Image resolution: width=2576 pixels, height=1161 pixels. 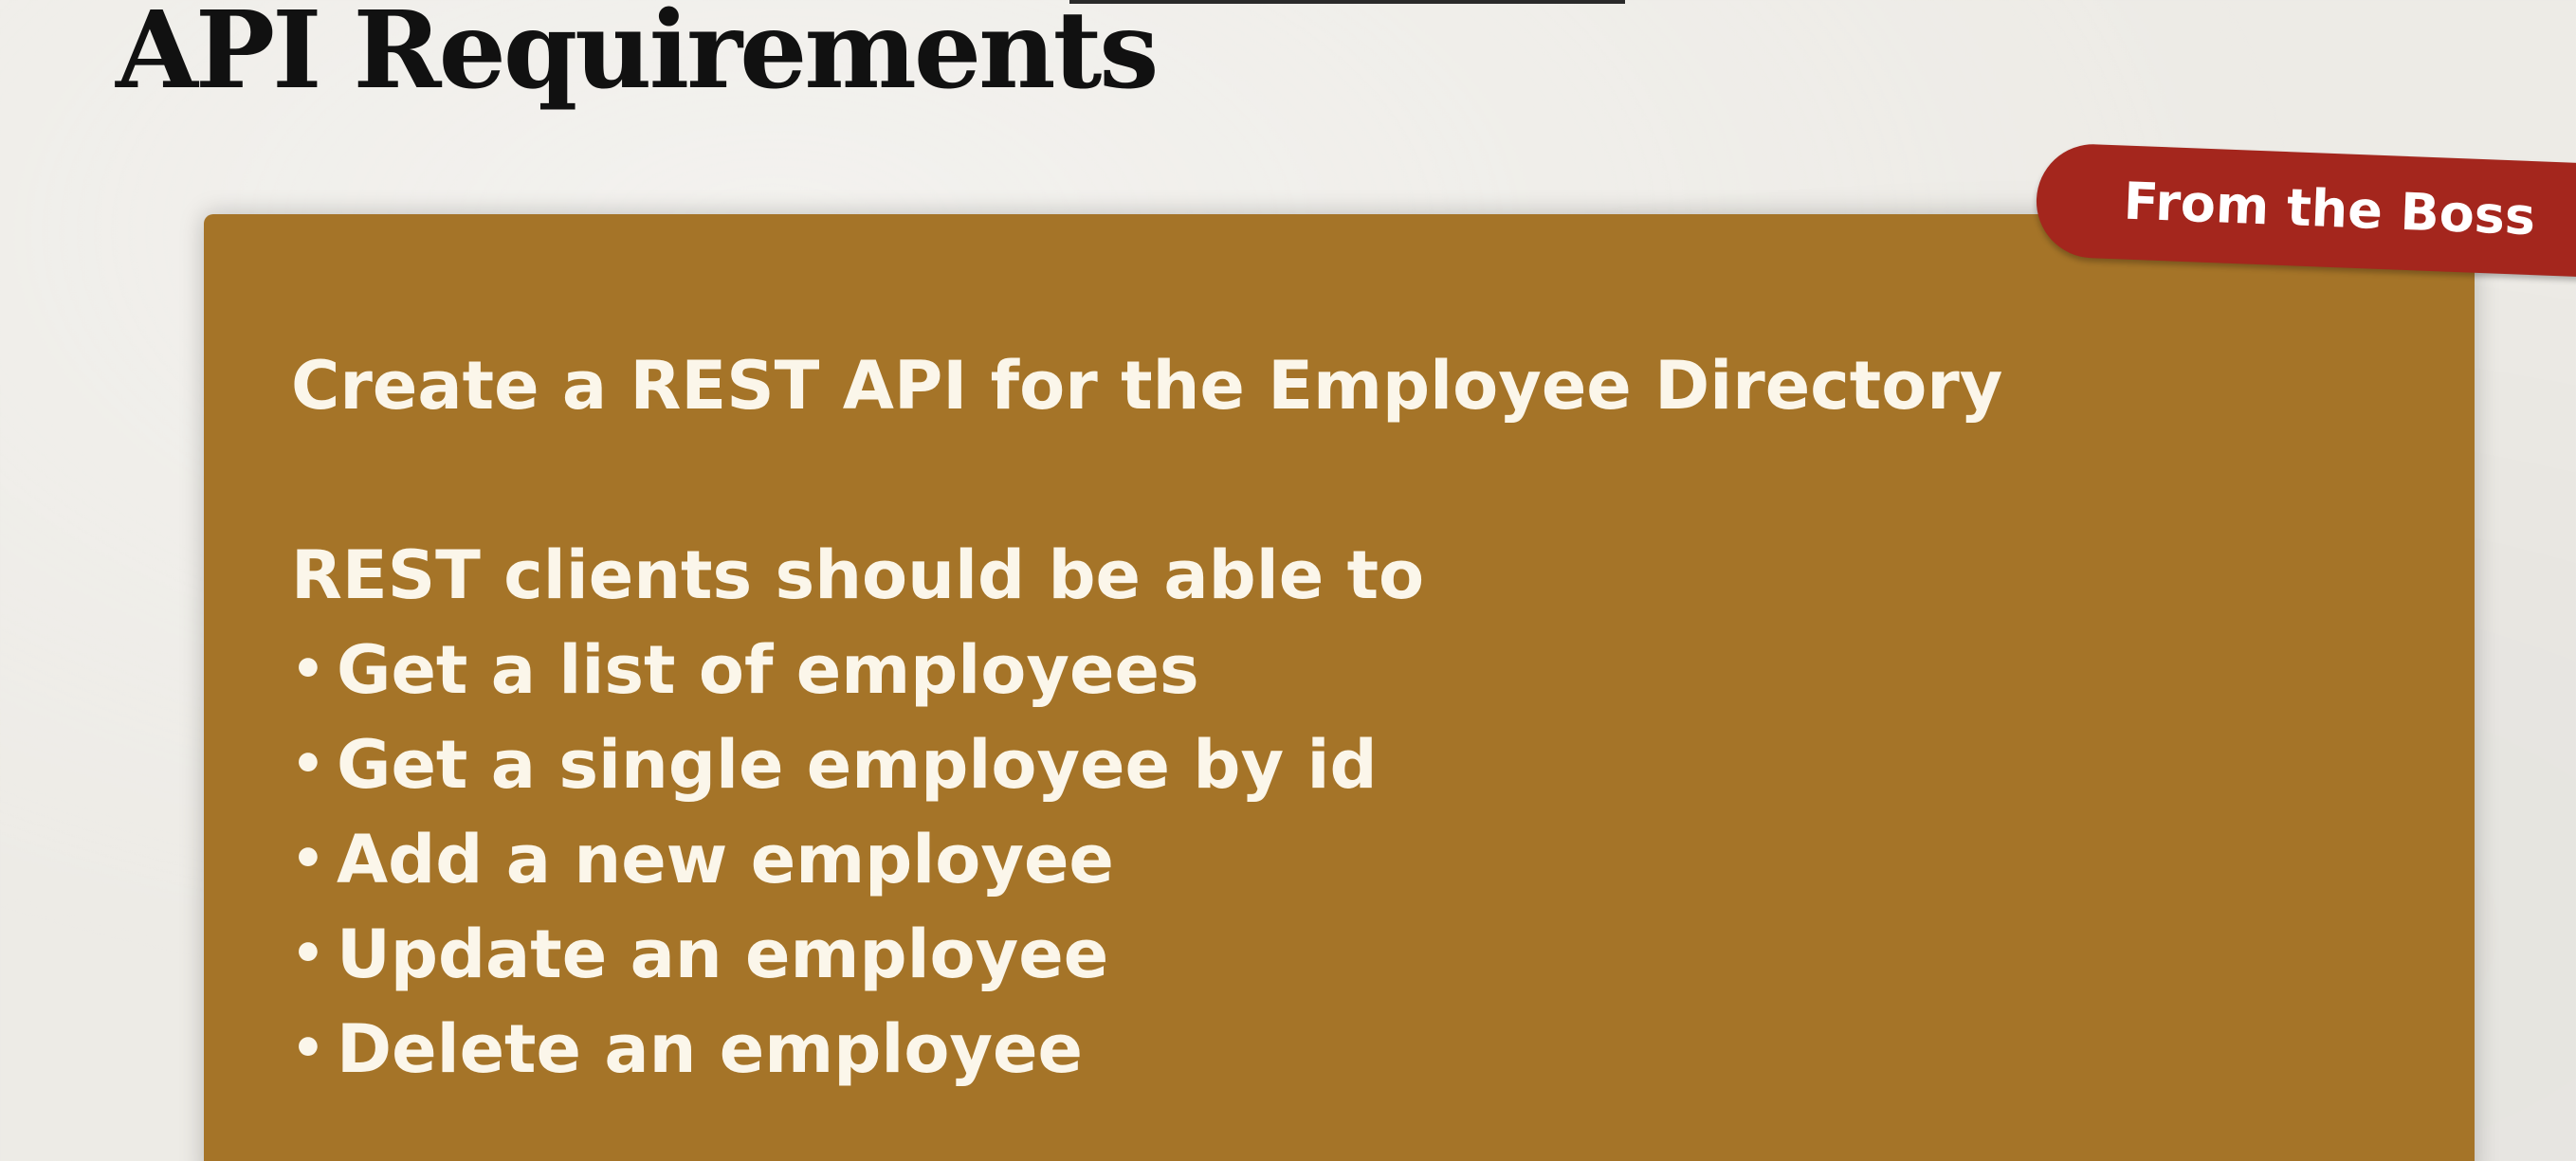 I want to click on badge-label: From the Boss, so click(x=2329, y=209).